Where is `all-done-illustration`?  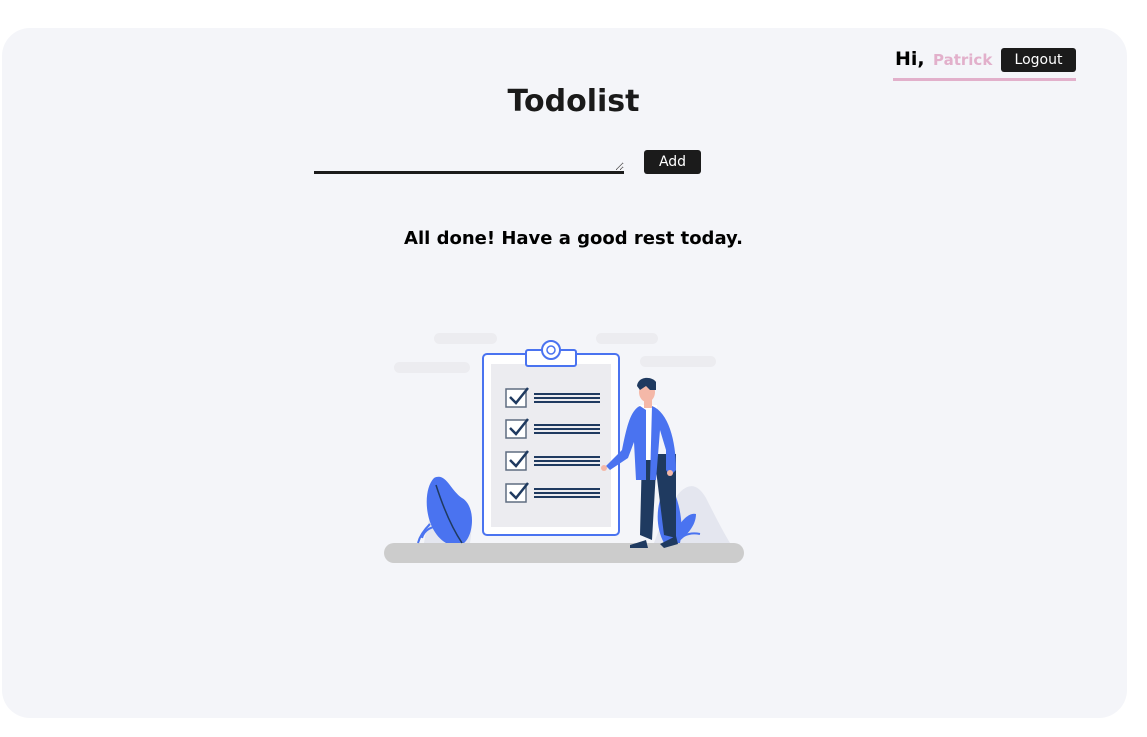 all-done-illustration is located at coordinates (564, 448).